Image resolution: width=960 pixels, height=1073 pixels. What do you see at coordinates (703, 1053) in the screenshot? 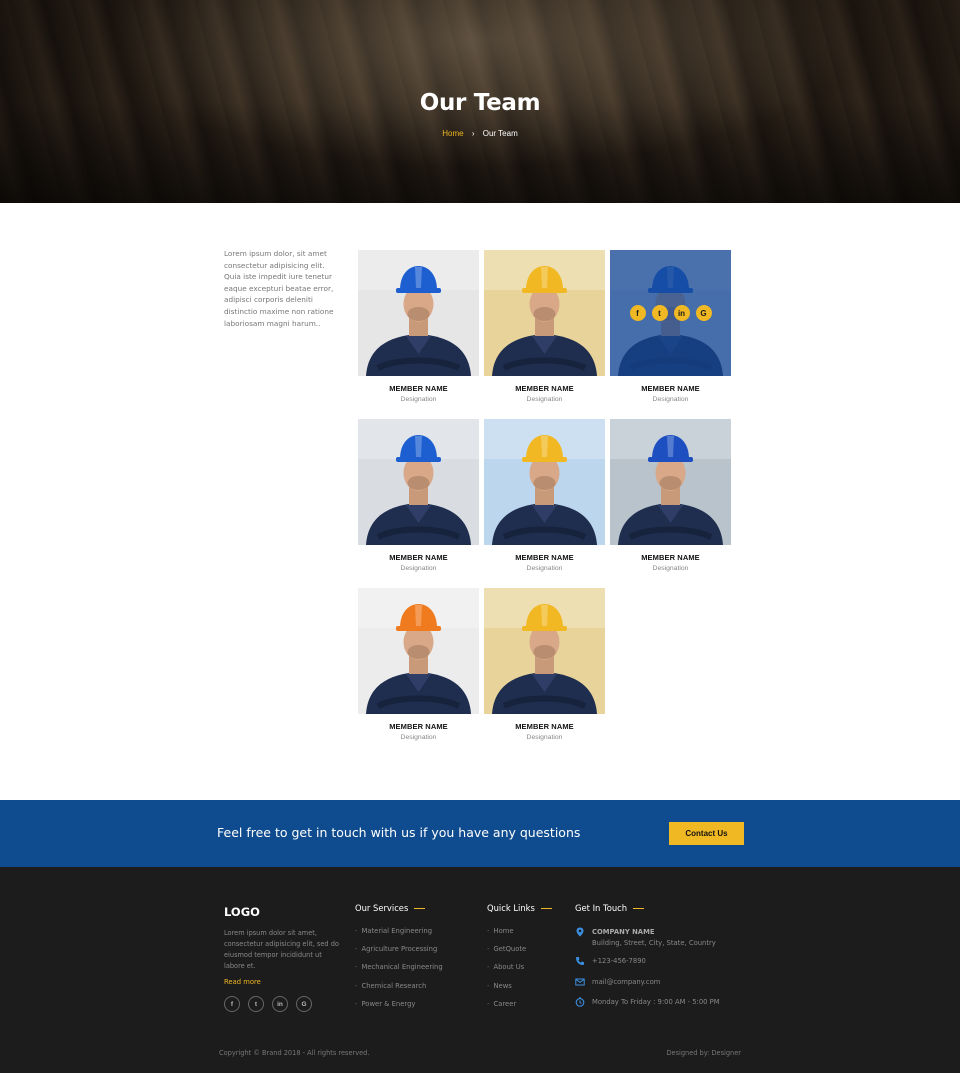
I see `designed-by-text: Designed by: Designer` at bounding box center [703, 1053].